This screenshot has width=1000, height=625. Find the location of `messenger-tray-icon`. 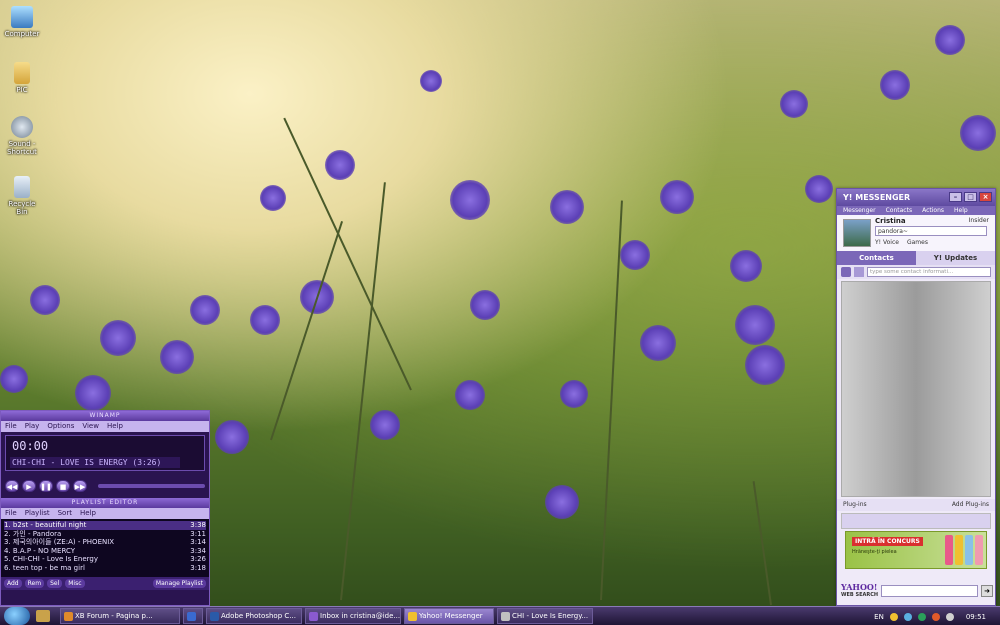

messenger-tray-icon is located at coordinates (893, 616).